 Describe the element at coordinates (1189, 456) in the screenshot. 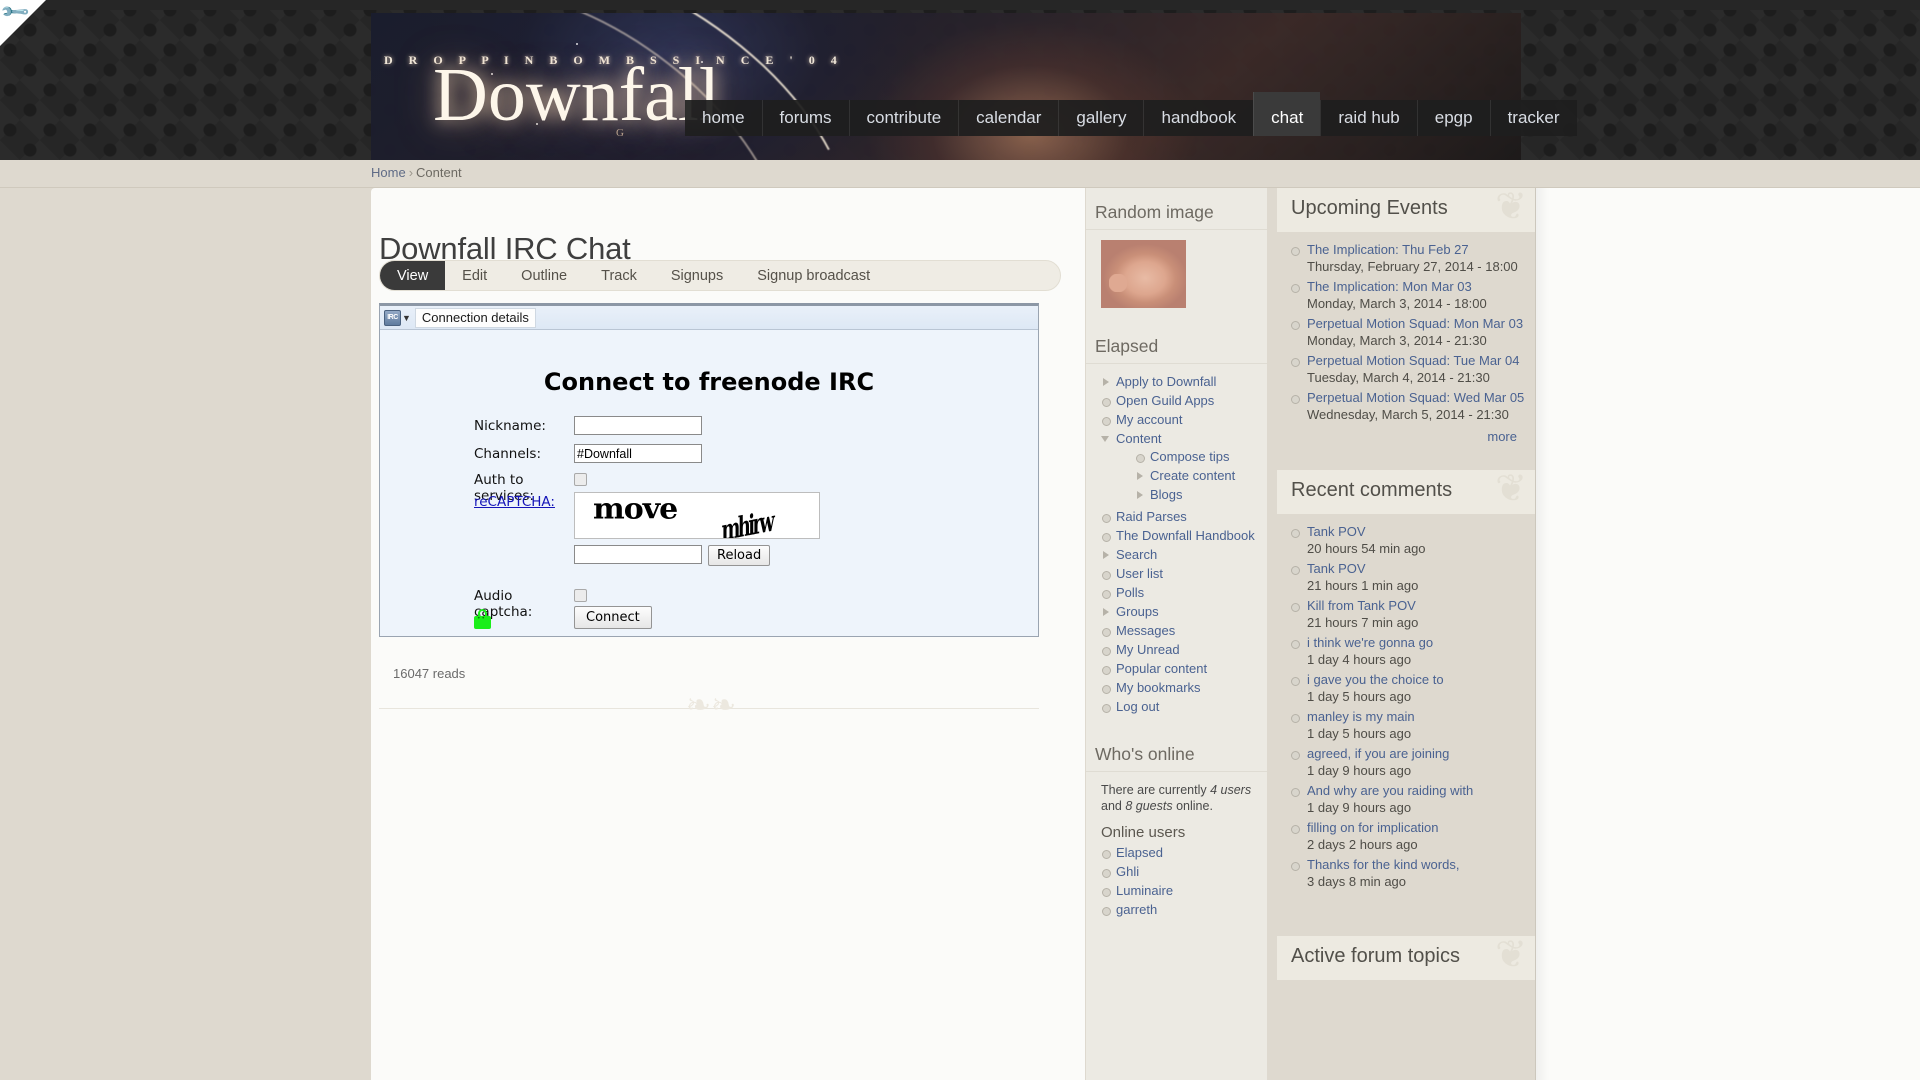

I see `menu-link: Compose tips` at that location.